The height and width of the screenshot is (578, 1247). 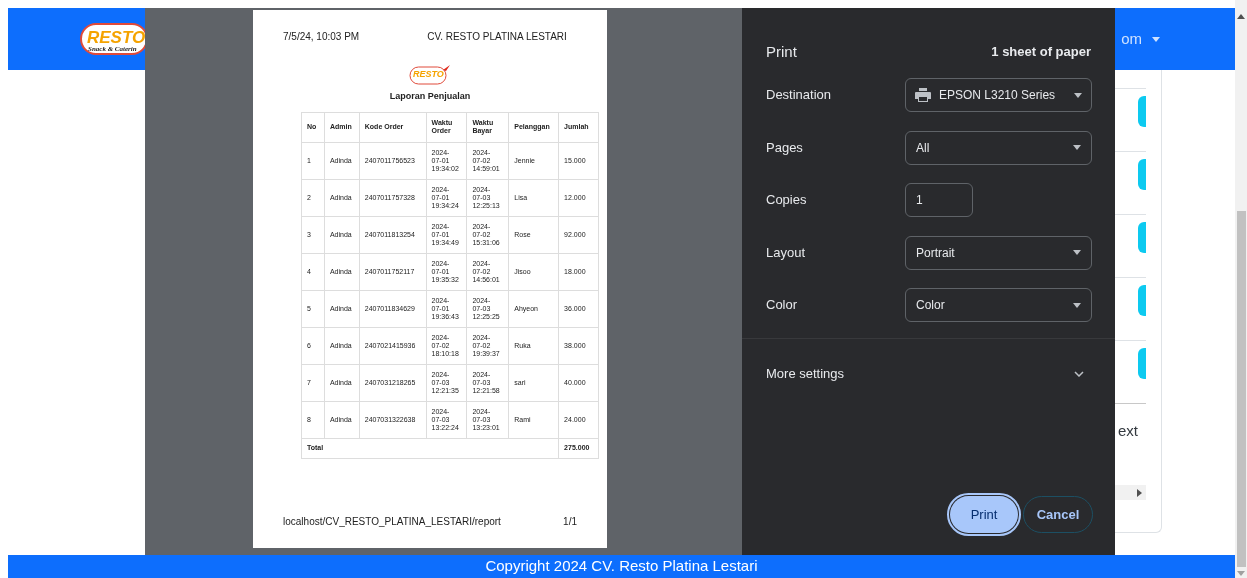 I want to click on next-link: ext, so click(x=1128, y=431).